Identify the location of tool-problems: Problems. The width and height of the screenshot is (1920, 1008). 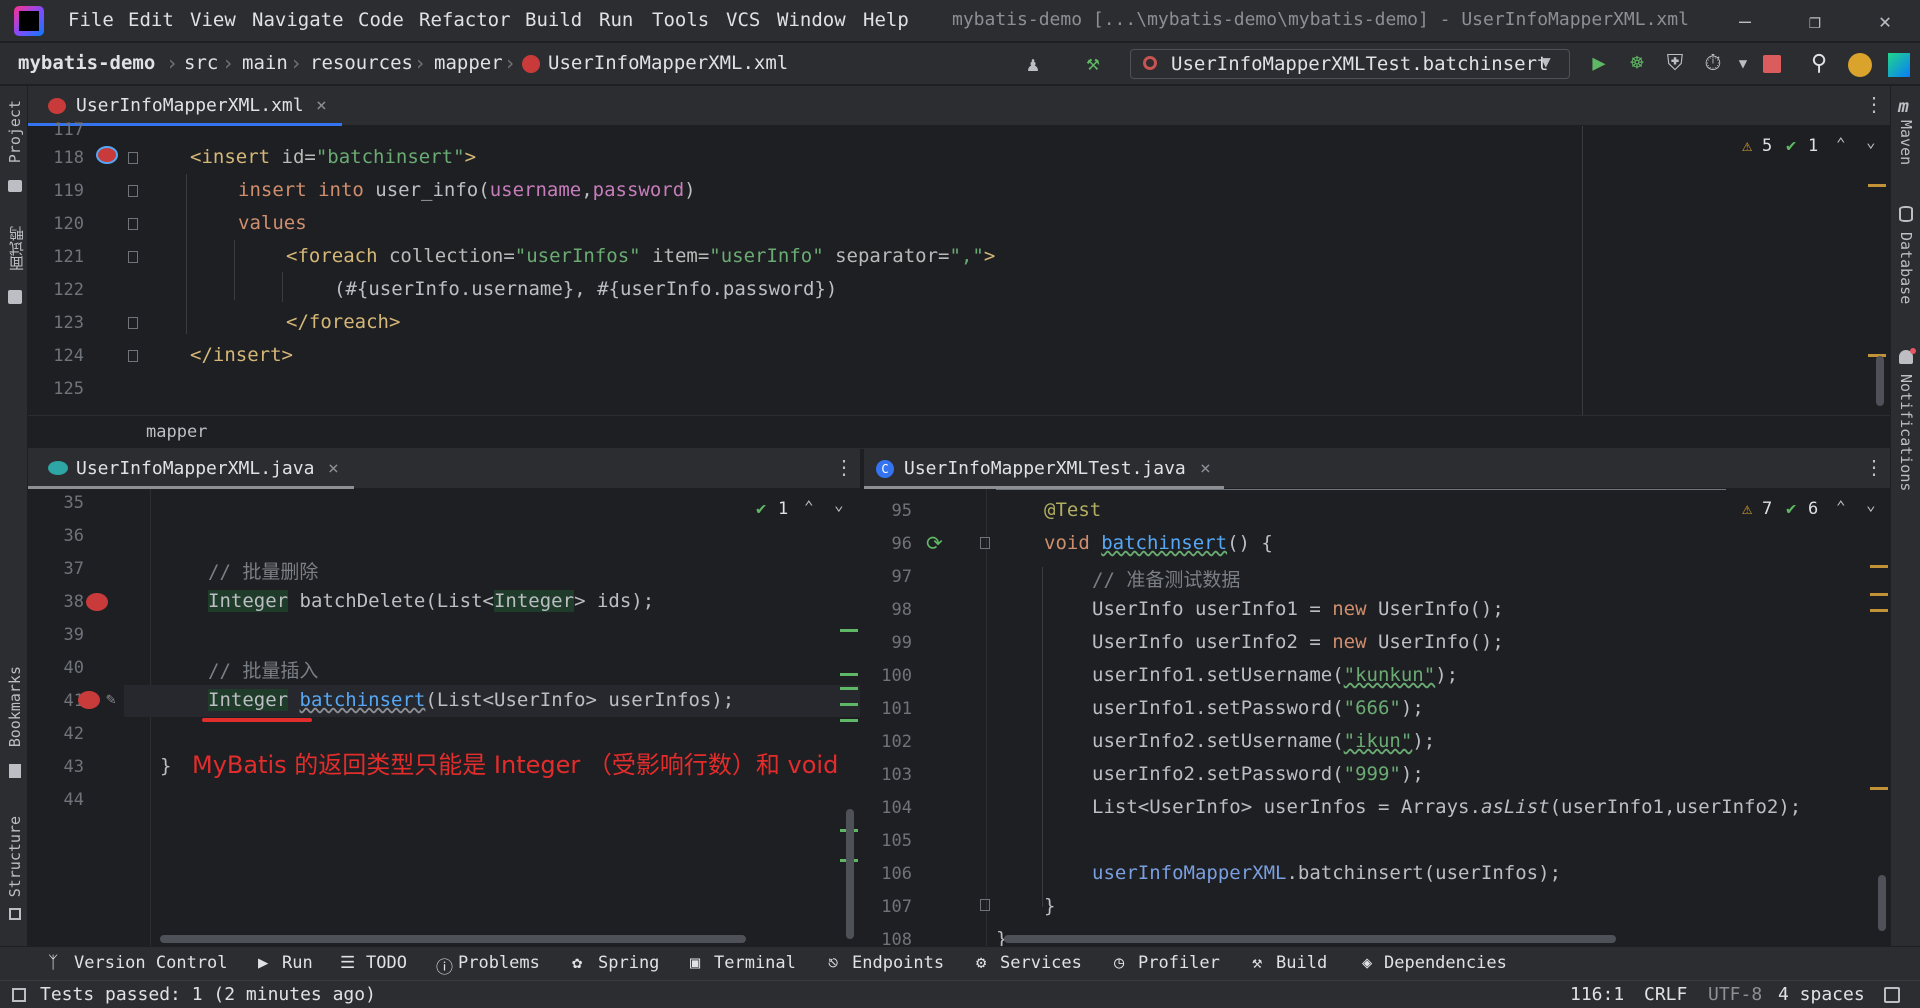
(499, 963).